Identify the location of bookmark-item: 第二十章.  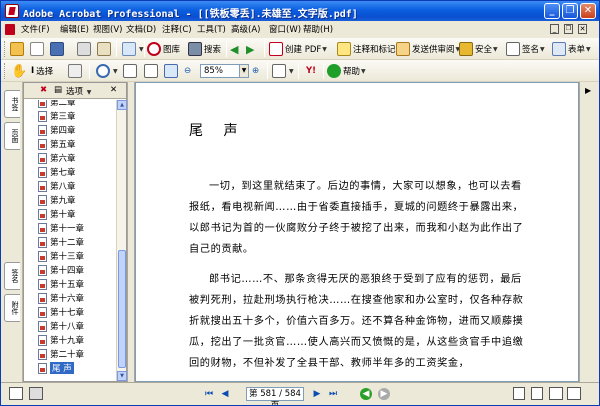
(61, 354).